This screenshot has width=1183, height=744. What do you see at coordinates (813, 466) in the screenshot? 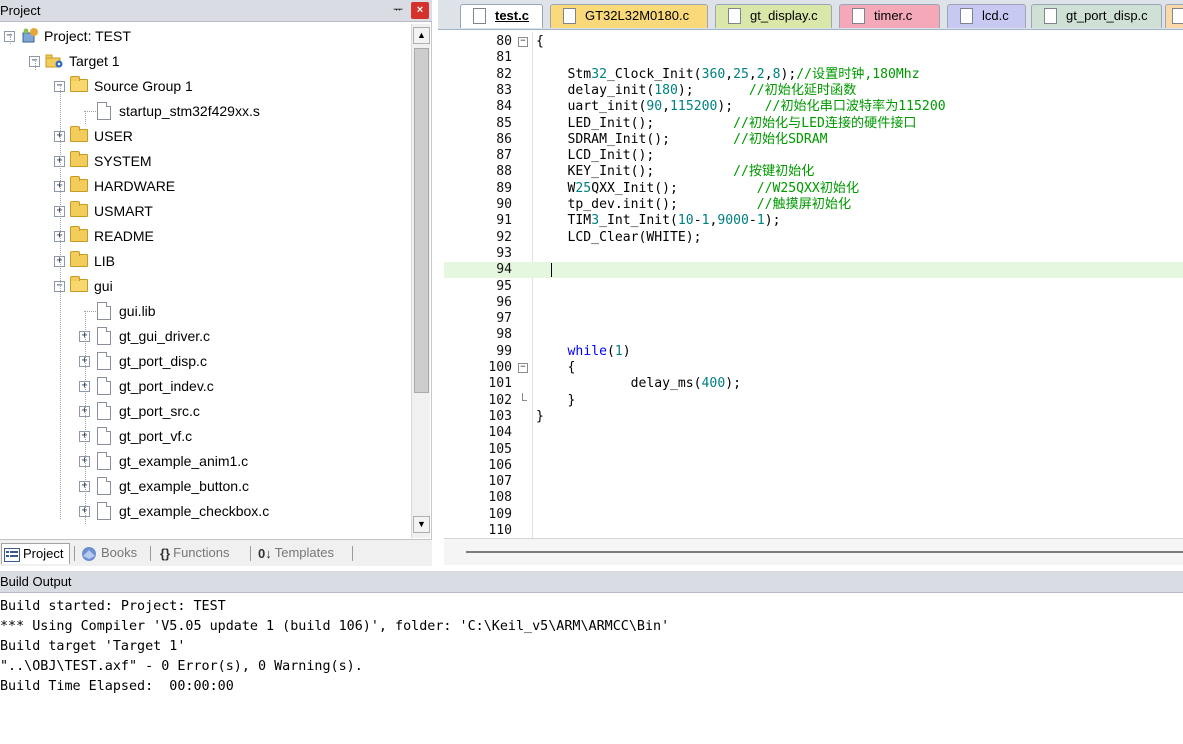
I see `code-line: 106` at bounding box center [813, 466].